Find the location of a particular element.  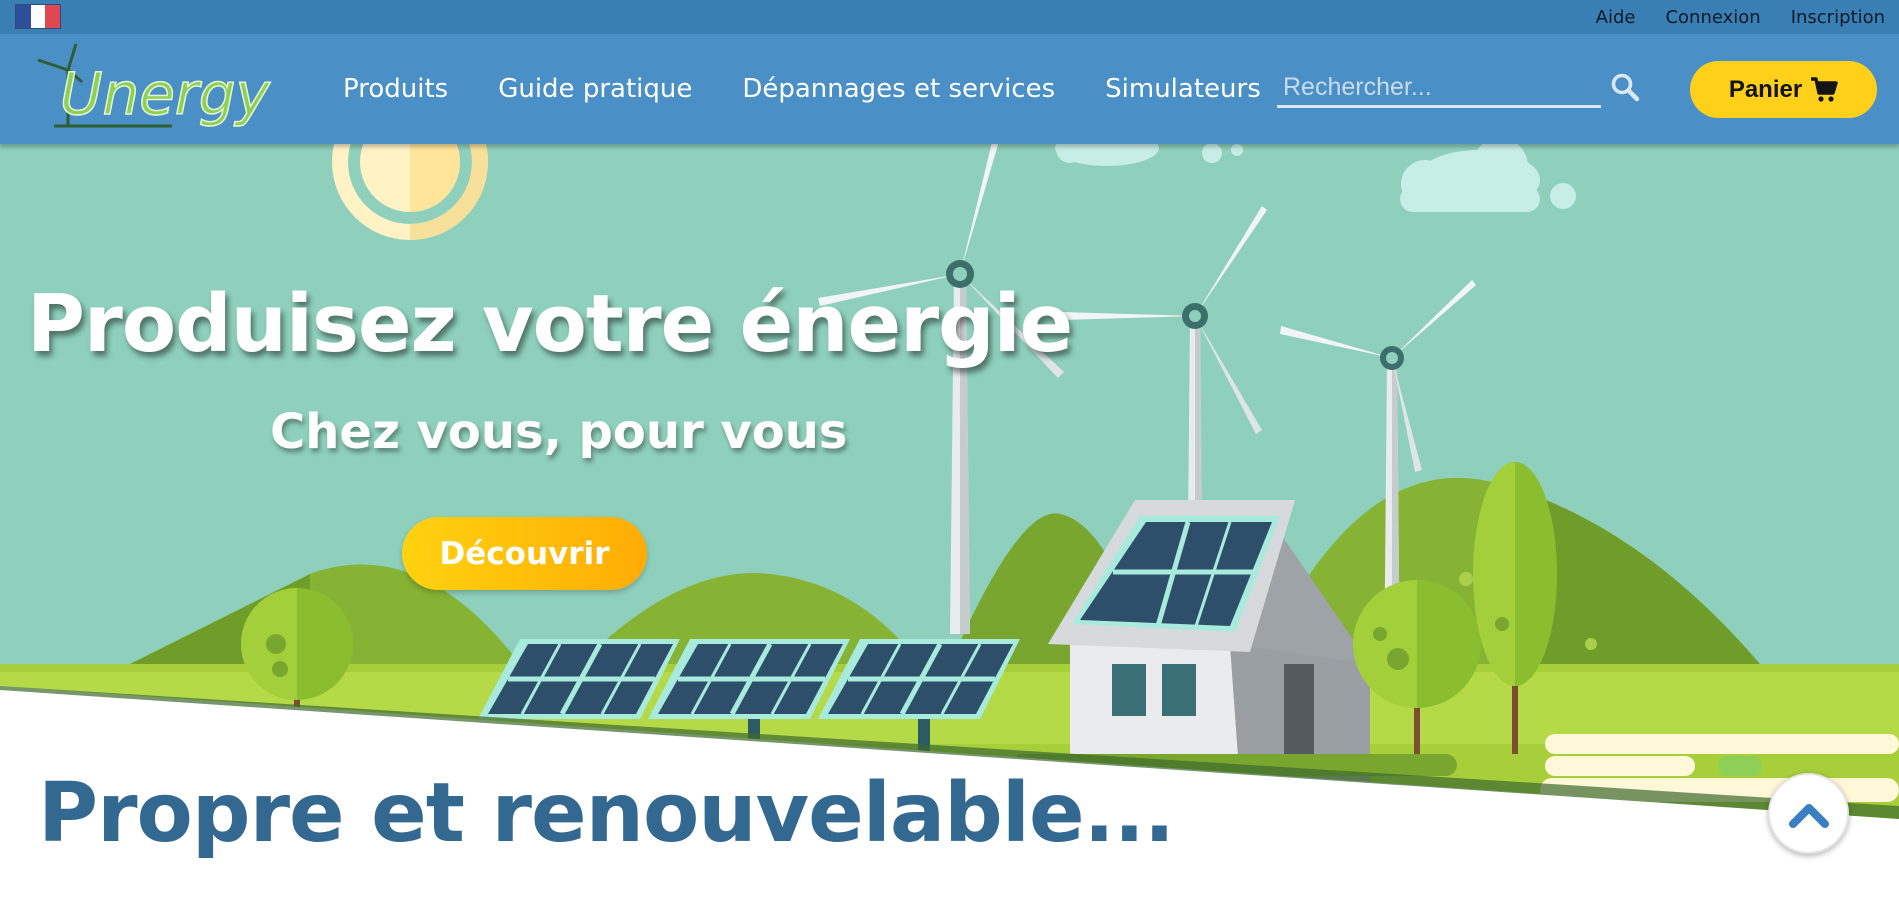

top-links: Aide Connexion Inscription is located at coordinates (1740, 17).